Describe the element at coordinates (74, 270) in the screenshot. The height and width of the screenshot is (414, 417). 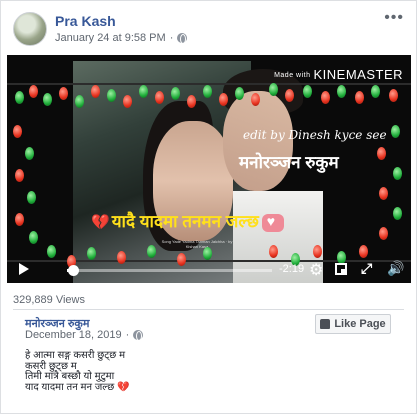
I see `progress-handle` at that location.